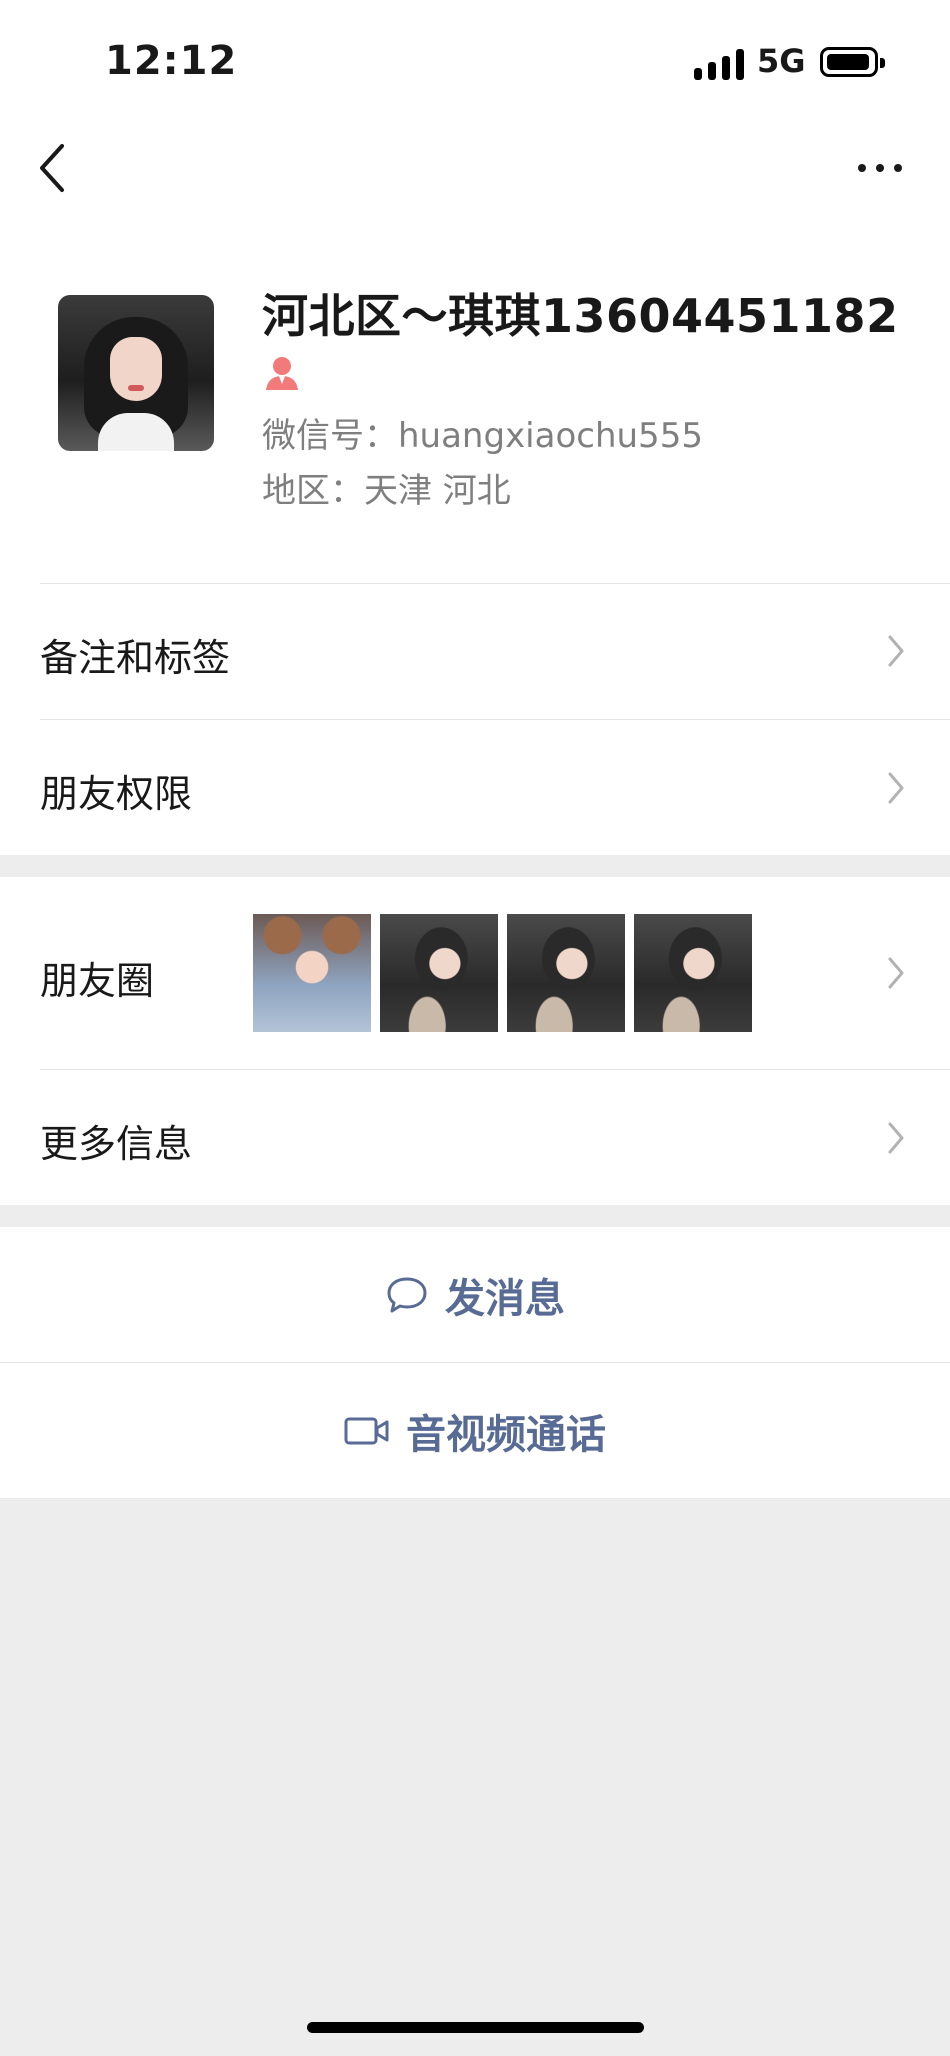 The image size is (950, 2056). What do you see at coordinates (482, 436) in the screenshot?
I see `wechat-id: 微信号：huangxiaochu555` at bounding box center [482, 436].